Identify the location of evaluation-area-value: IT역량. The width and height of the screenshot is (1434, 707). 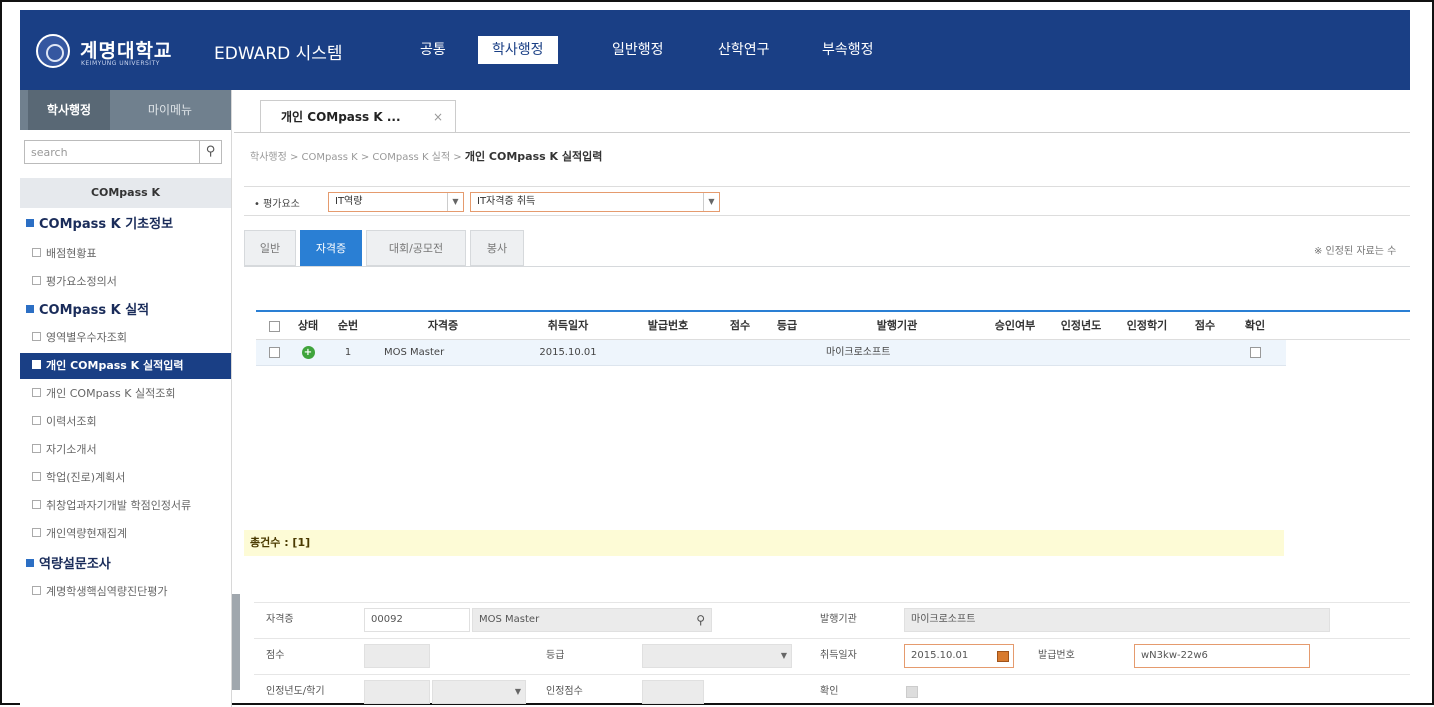
(349, 201).